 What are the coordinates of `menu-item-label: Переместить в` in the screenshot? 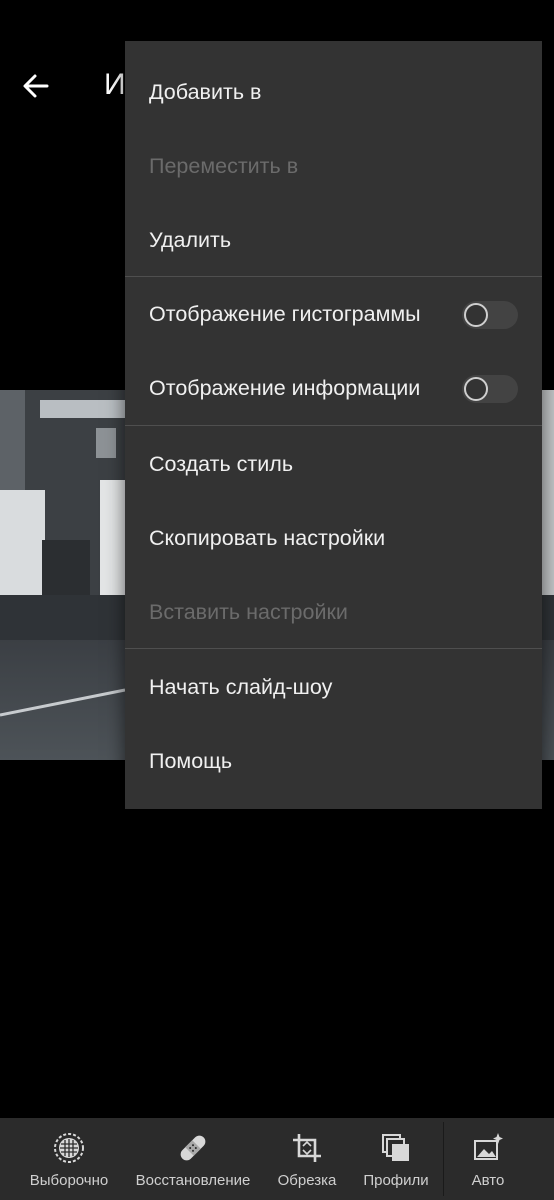 It's located at (224, 165).